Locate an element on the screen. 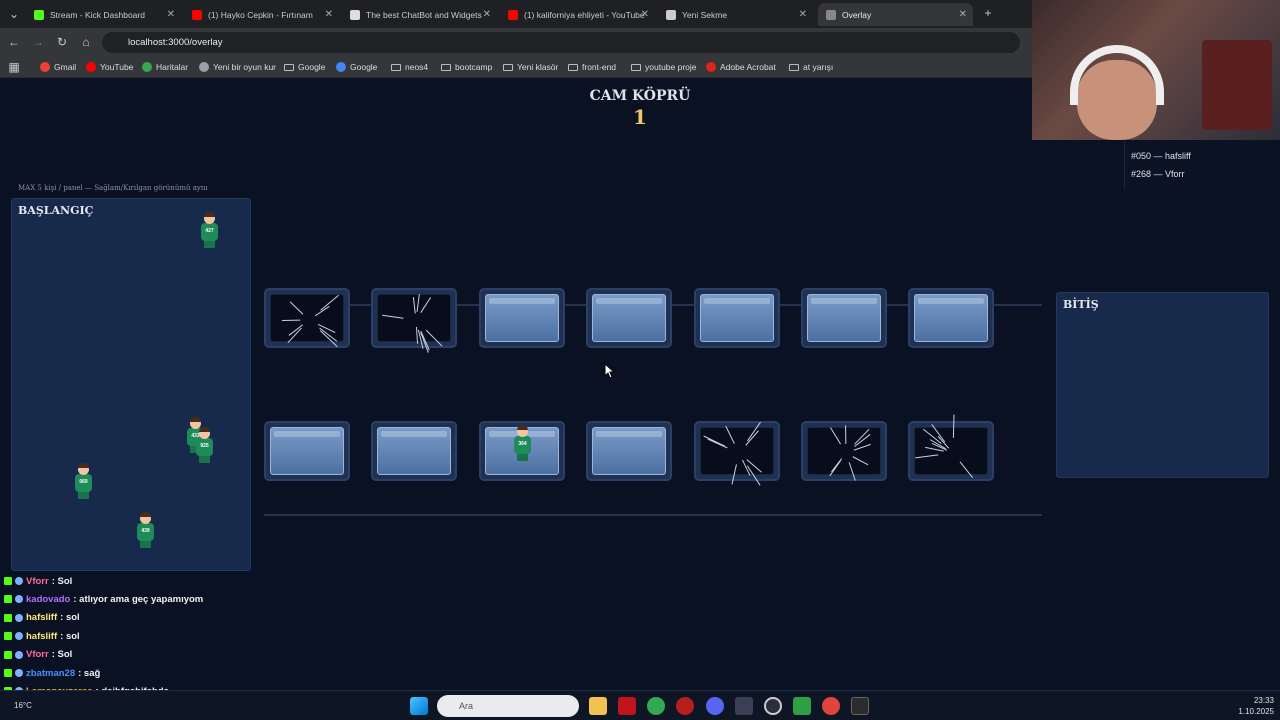  url-field: localhost:3000/overlay is located at coordinates (561, 42).